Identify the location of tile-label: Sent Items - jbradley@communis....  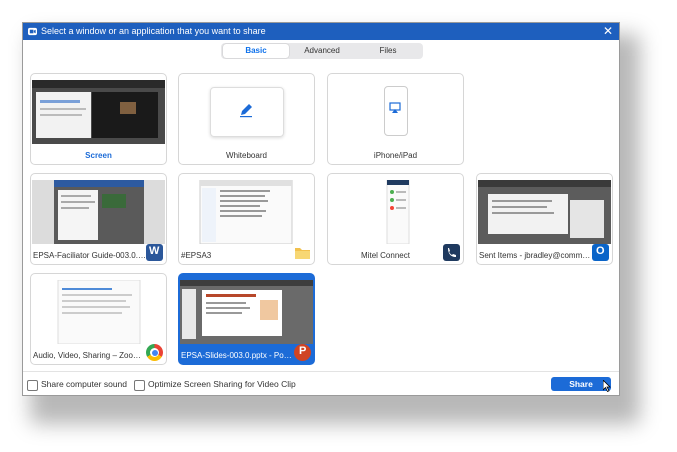
(535, 255).